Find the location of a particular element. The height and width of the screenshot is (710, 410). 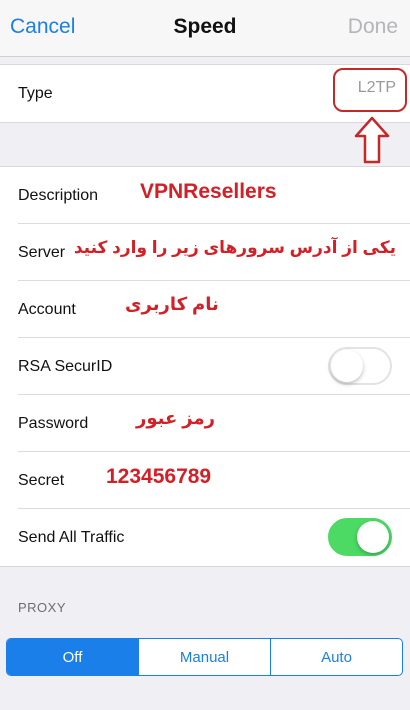

rsa-securid-label: RSA SecurID is located at coordinates (65, 366).